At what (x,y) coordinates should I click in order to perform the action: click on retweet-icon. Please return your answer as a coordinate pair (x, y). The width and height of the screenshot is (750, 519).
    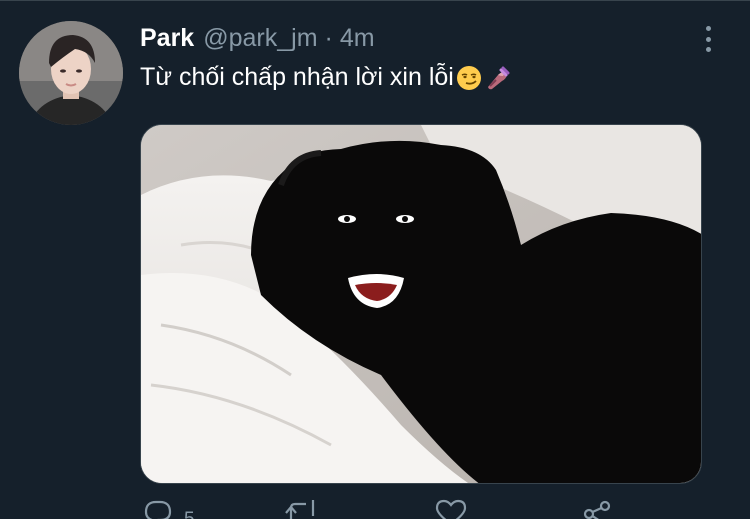
    Looking at the image, I should click on (300, 509).